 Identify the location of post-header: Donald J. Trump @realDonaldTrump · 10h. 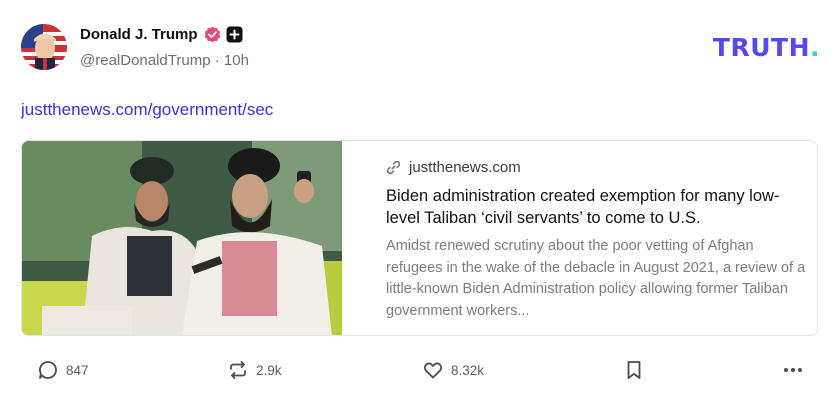
(421, 49).